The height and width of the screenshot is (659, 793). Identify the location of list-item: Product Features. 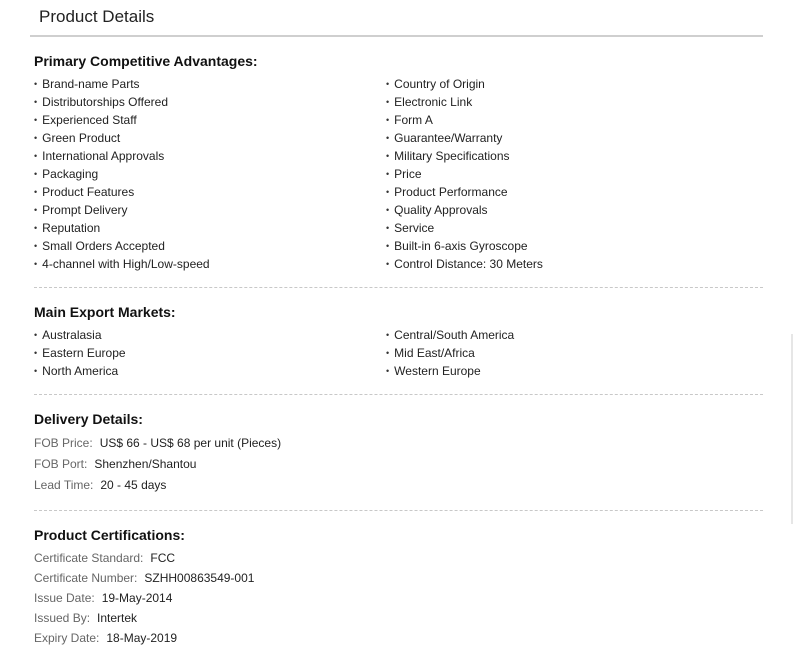
(122, 192).